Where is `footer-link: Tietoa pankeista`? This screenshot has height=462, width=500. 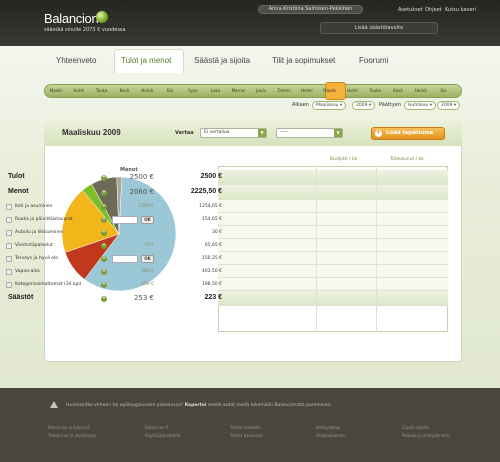 footer-link: Tietoa pankeista is located at coordinates (246, 435).